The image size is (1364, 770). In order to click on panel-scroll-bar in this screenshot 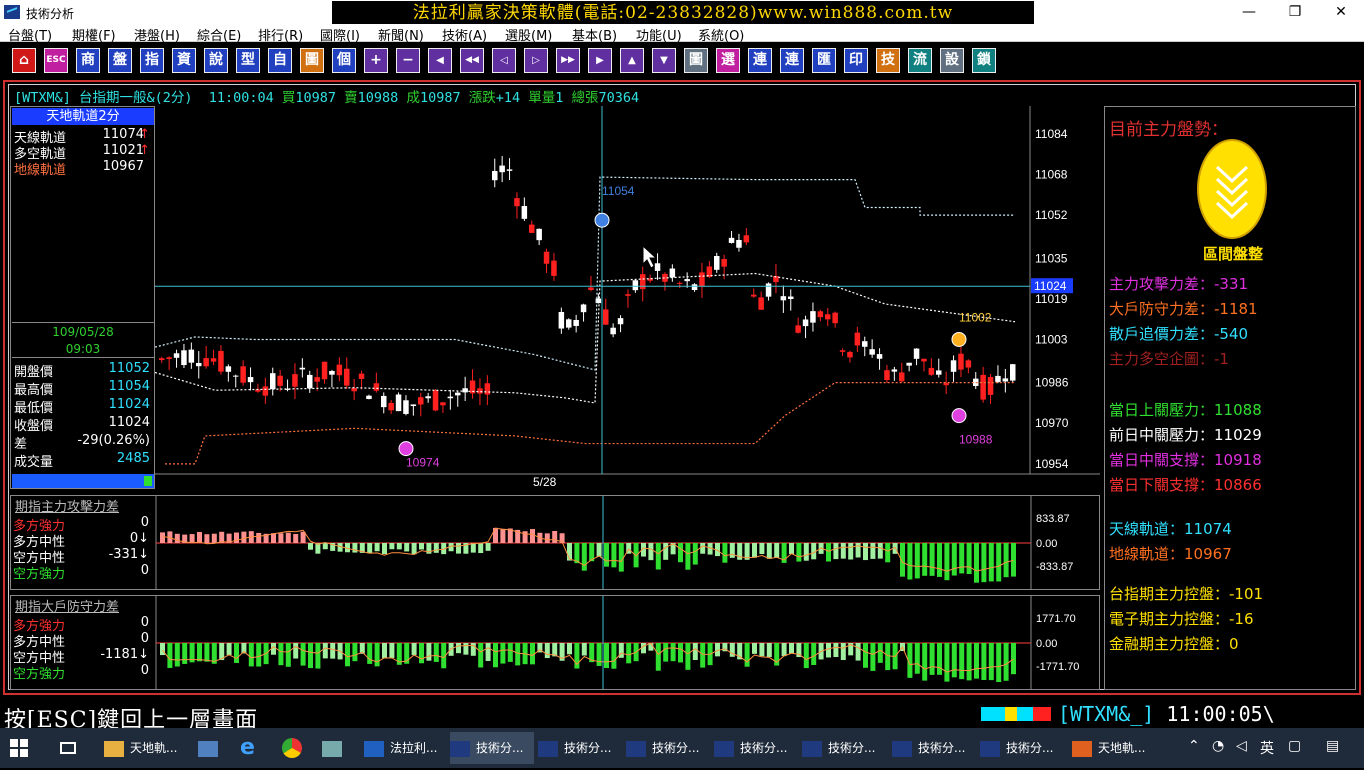, I will do `click(83, 481)`.